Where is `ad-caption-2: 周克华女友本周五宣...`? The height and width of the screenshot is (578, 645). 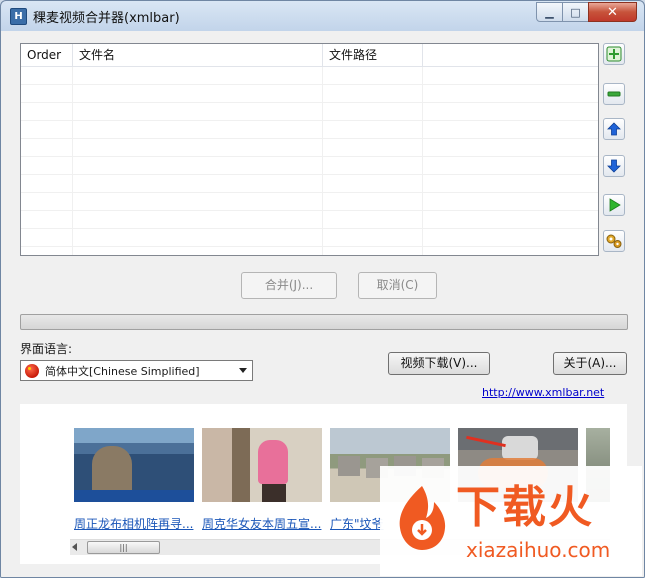
ad-caption-2: 周克华女友本周五宣... is located at coordinates (264, 523).